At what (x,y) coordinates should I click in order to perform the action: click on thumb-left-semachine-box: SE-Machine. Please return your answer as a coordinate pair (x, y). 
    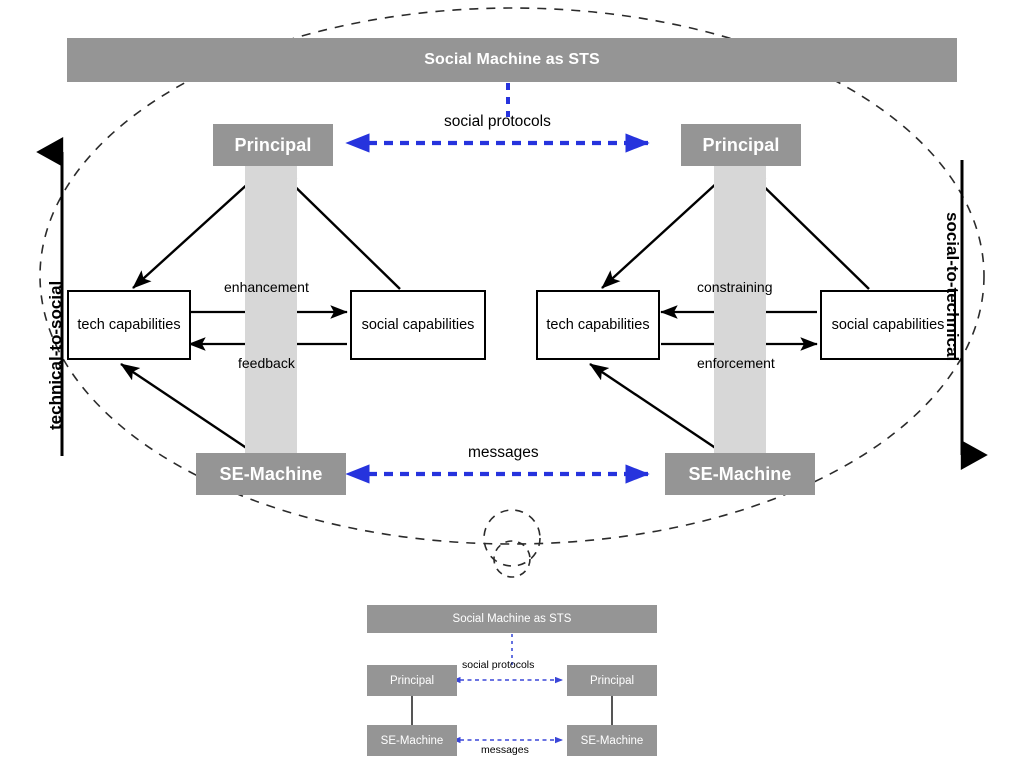
    Looking at the image, I should click on (412, 740).